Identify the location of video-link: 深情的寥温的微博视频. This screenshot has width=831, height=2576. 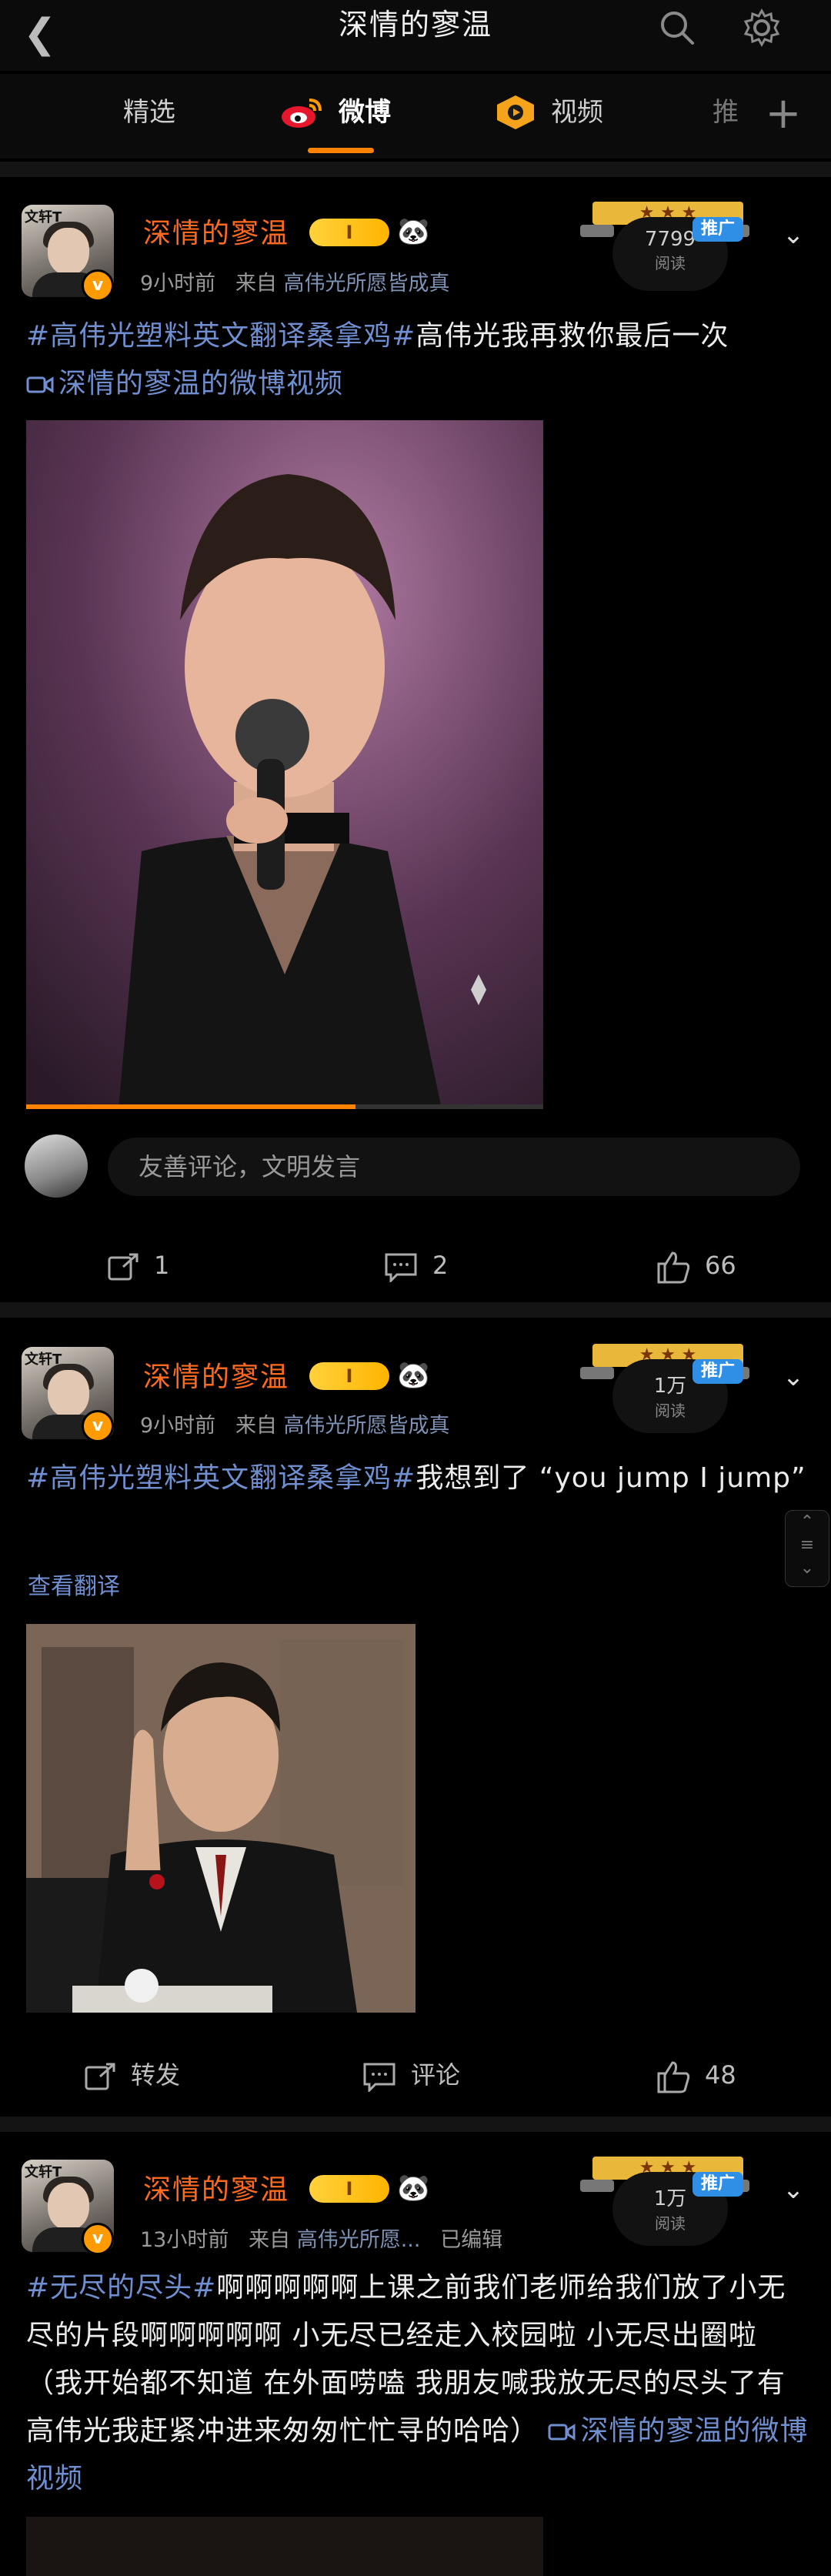
(184, 383).